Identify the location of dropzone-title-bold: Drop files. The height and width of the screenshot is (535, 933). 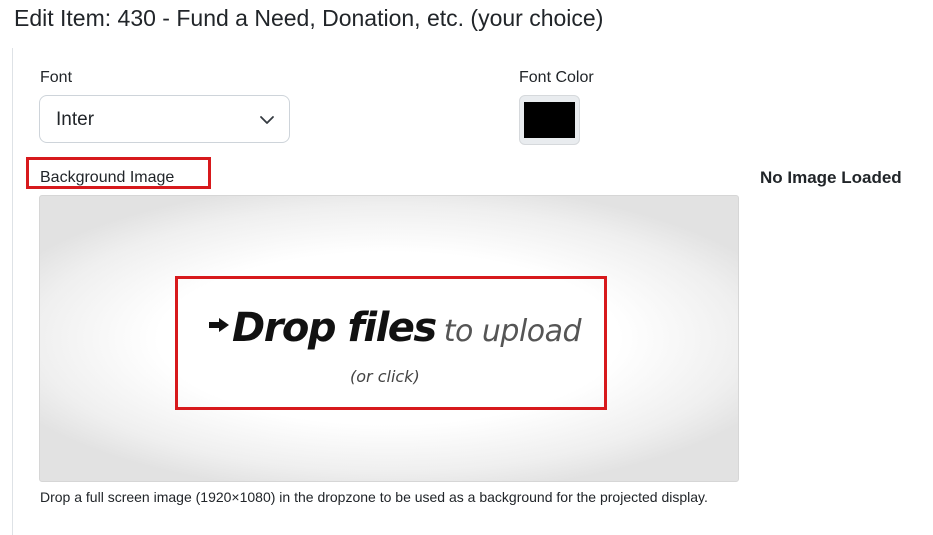
(334, 328).